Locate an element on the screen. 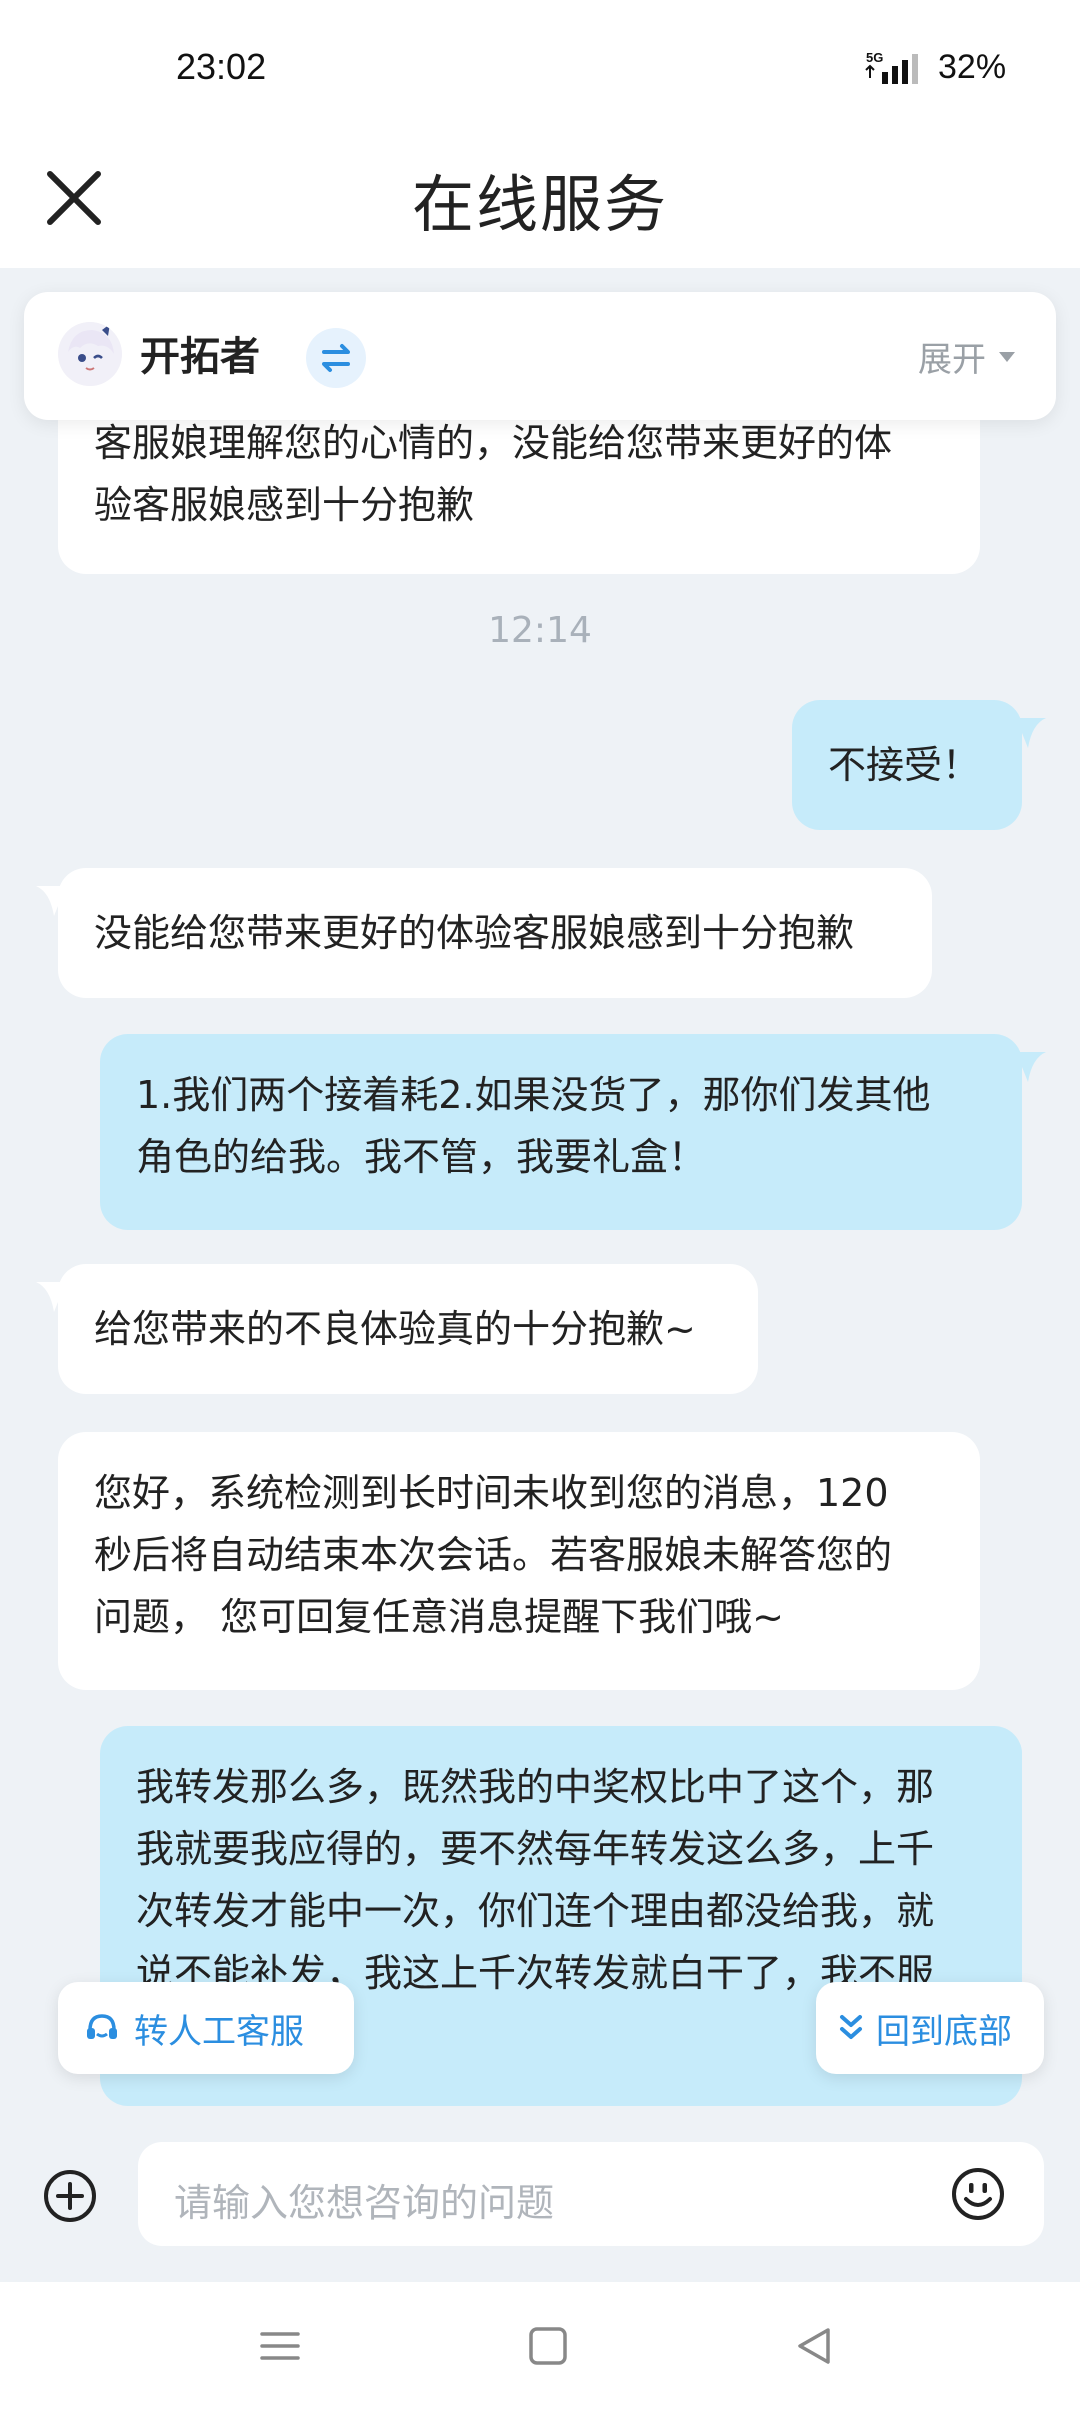 Image resolution: width=1080 pixels, height=2412 pixels. status-bar: 23:02 5G 32% is located at coordinates (540, 70).